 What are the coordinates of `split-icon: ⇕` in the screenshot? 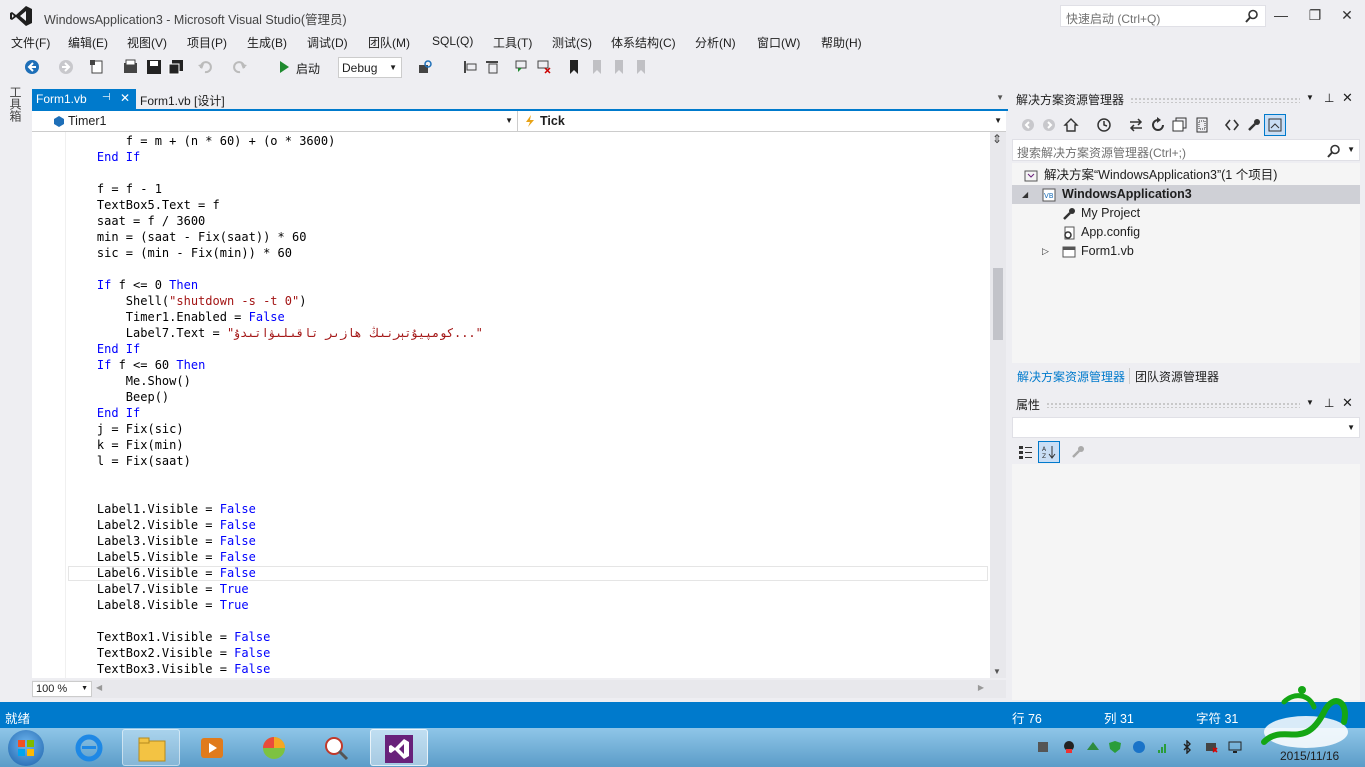 It's located at (997, 139).